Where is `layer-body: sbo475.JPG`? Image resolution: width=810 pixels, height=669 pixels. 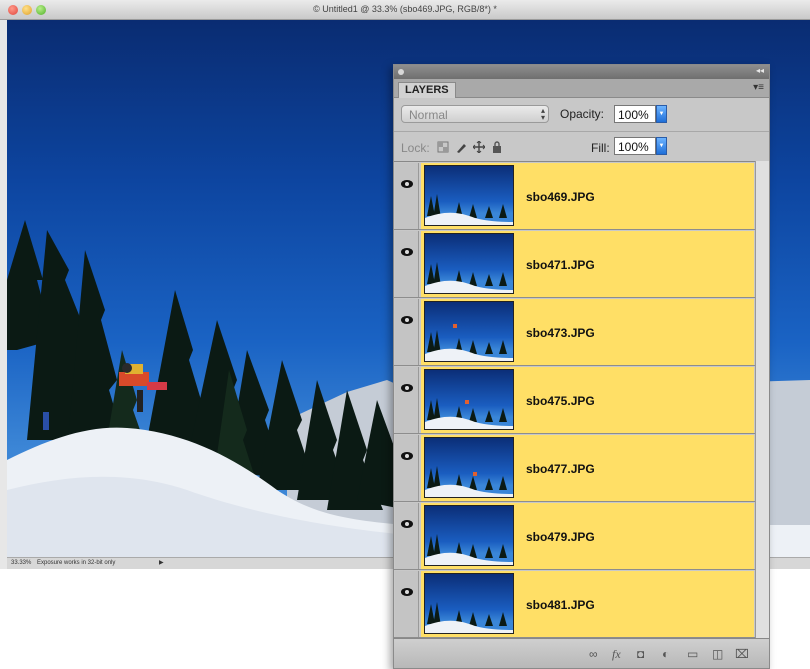
layer-body: sbo475.JPG is located at coordinates (587, 400).